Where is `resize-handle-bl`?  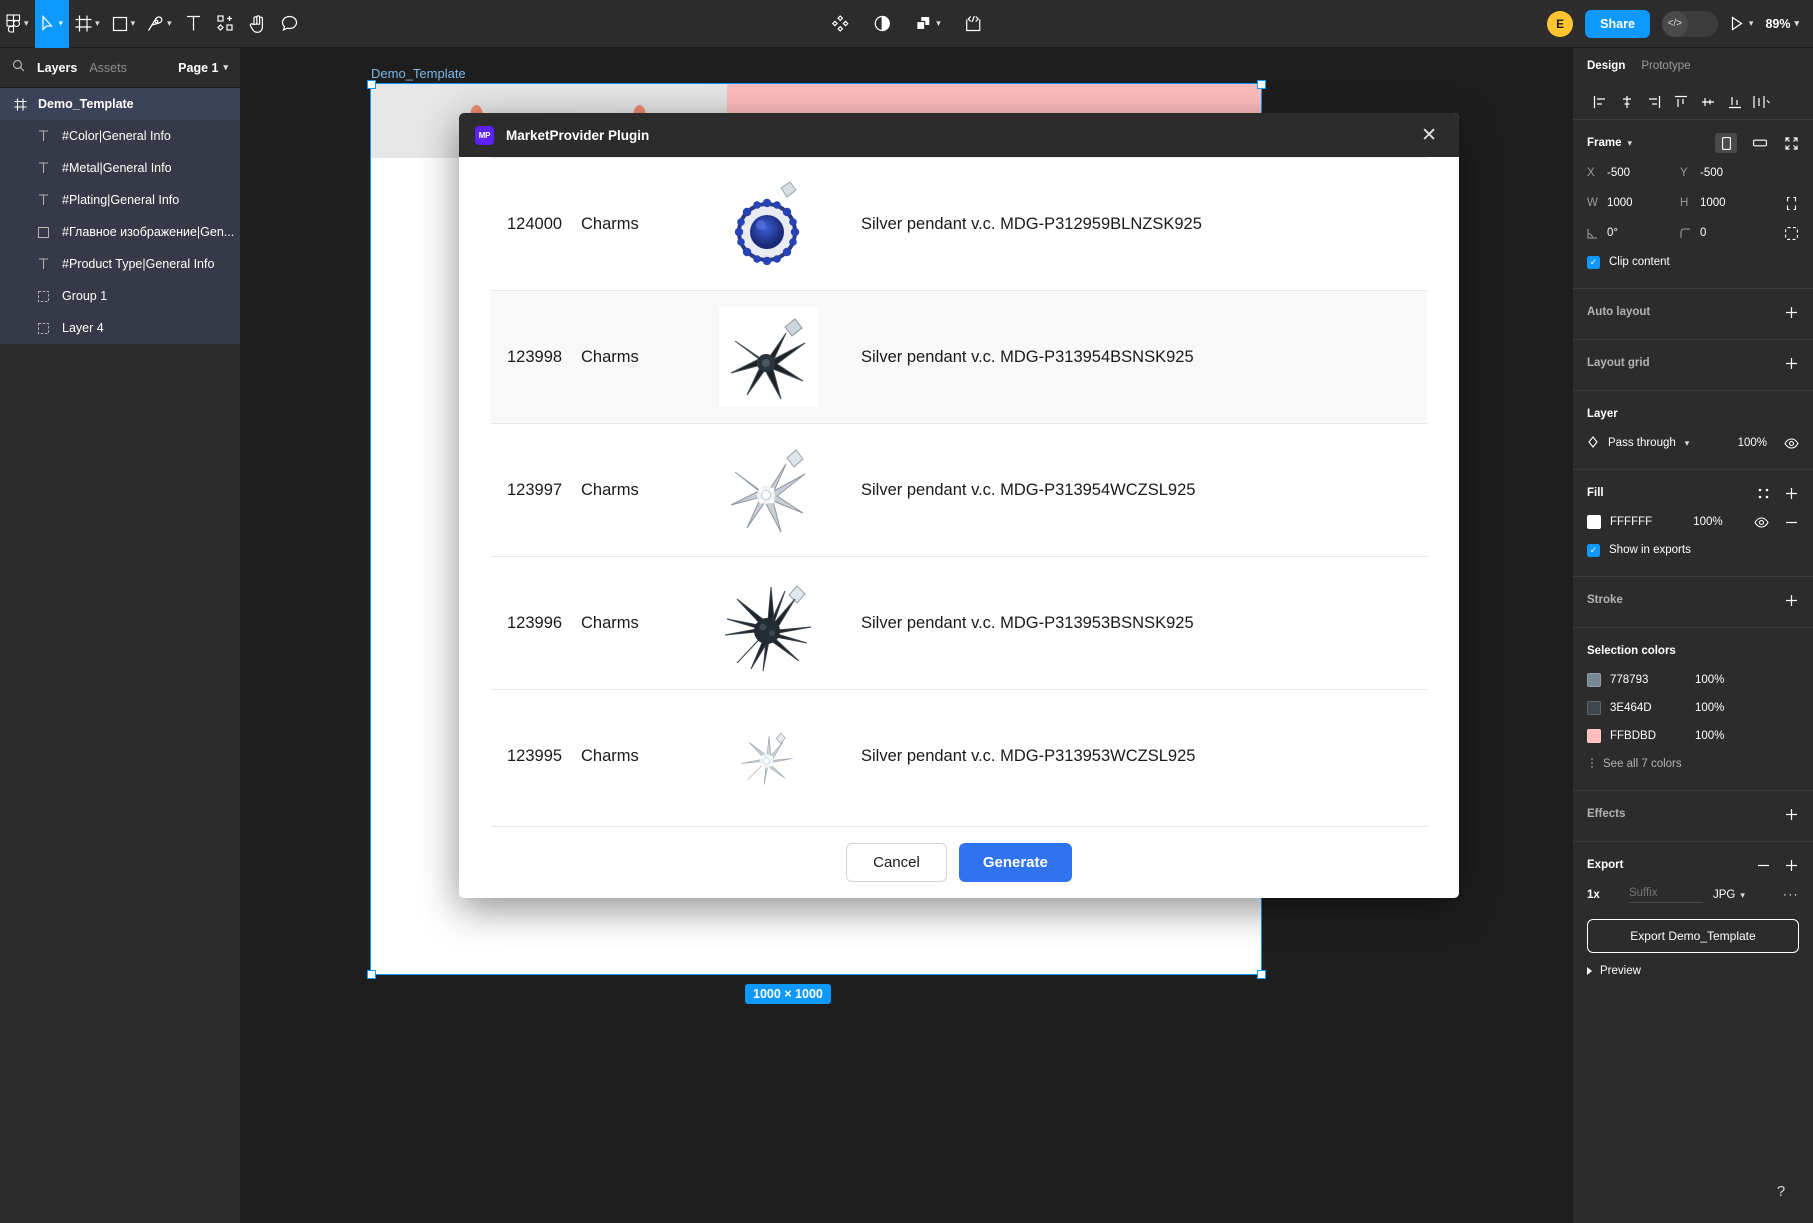
resize-handle-bl is located at coordinates (371, 974).